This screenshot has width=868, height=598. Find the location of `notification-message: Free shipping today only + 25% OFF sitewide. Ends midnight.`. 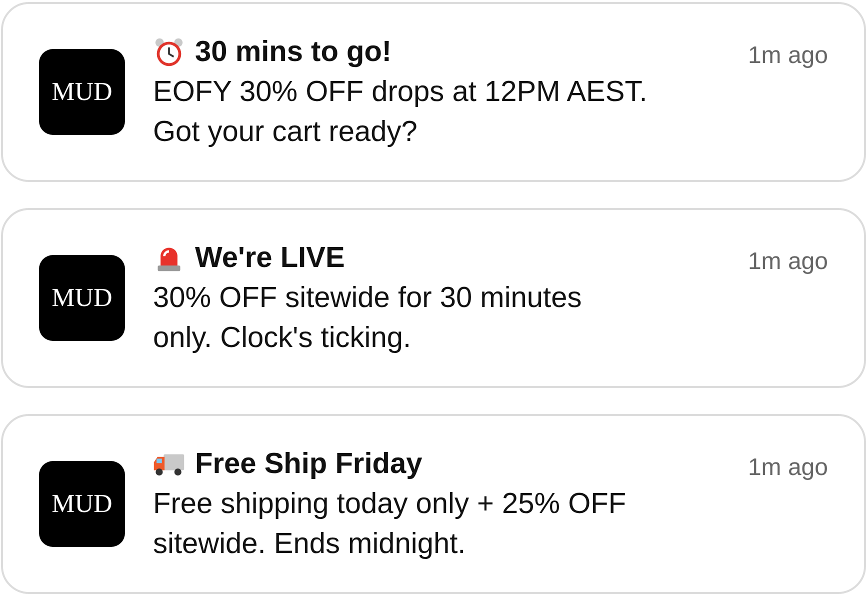

notification-message: Free shipping today only + 25% OFF sitewide. Ends midnight. is located at coordinates (390, 524).